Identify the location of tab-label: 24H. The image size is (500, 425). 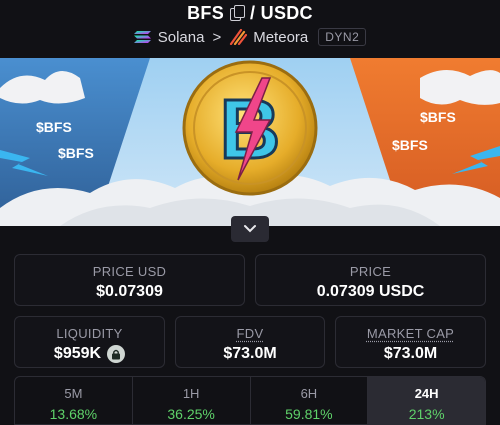
(426, 393).